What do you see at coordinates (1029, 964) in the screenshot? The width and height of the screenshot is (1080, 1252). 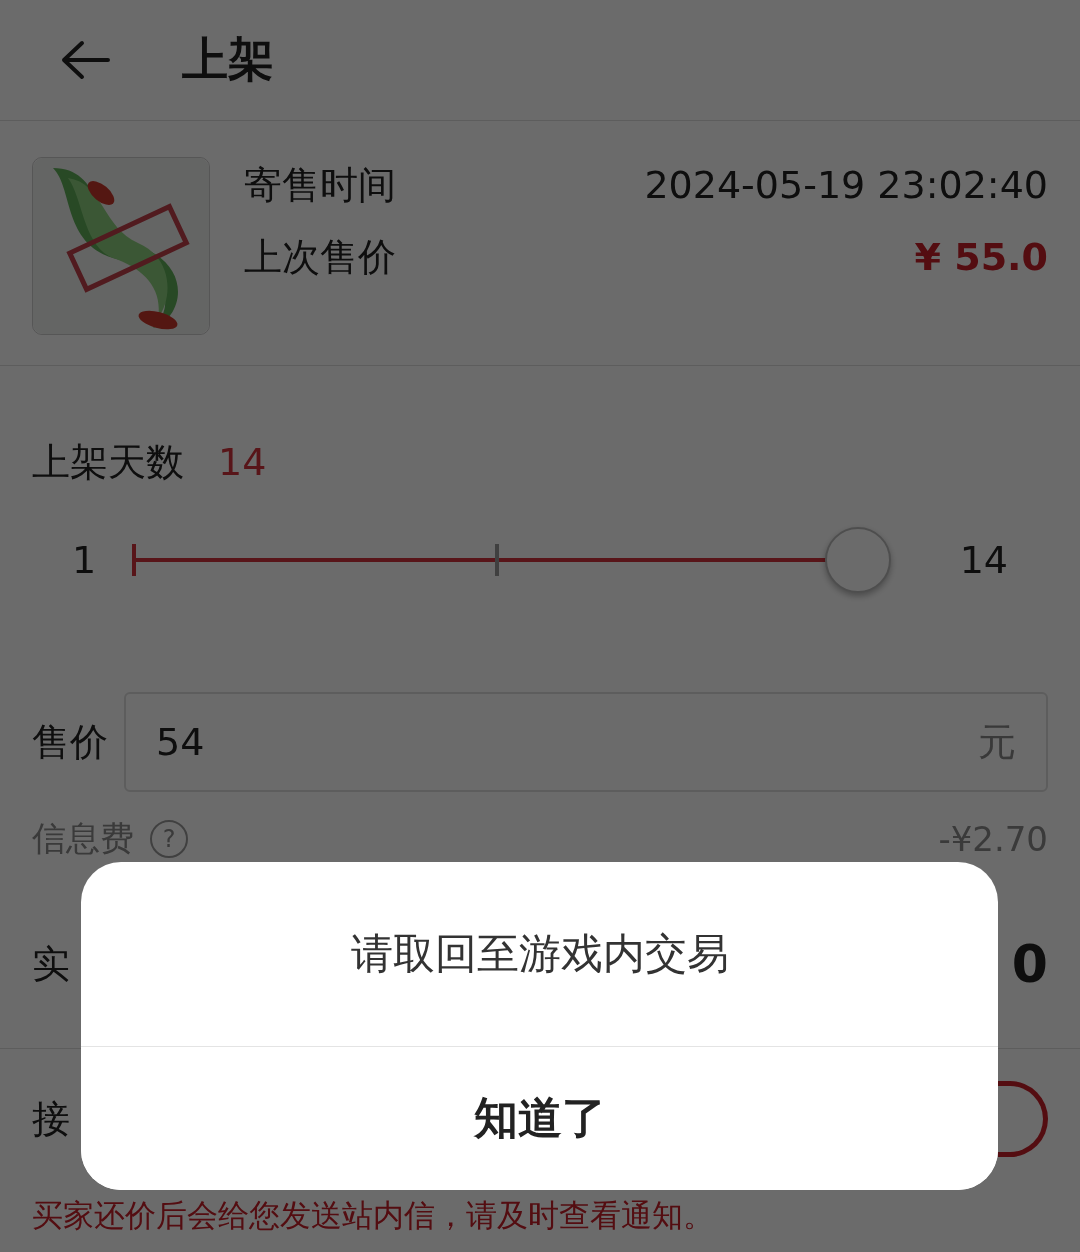 I see `actual-value: 0` at bounding box center [1029, 964].